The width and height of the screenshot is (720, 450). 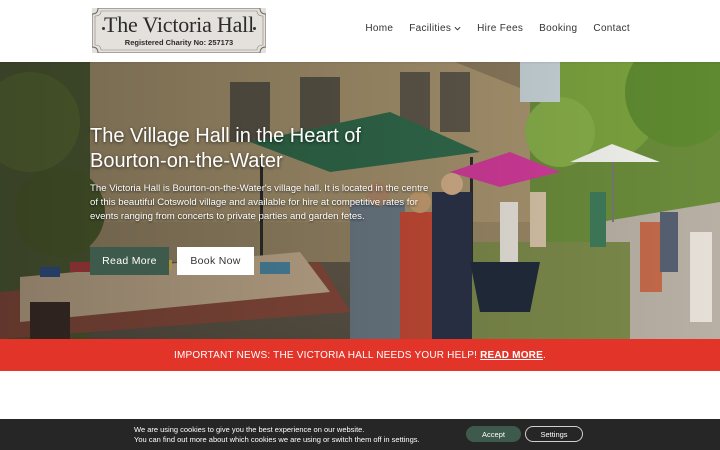 I want to click on notice-read-more-link: READ MORE, so click(x=511, y=355).